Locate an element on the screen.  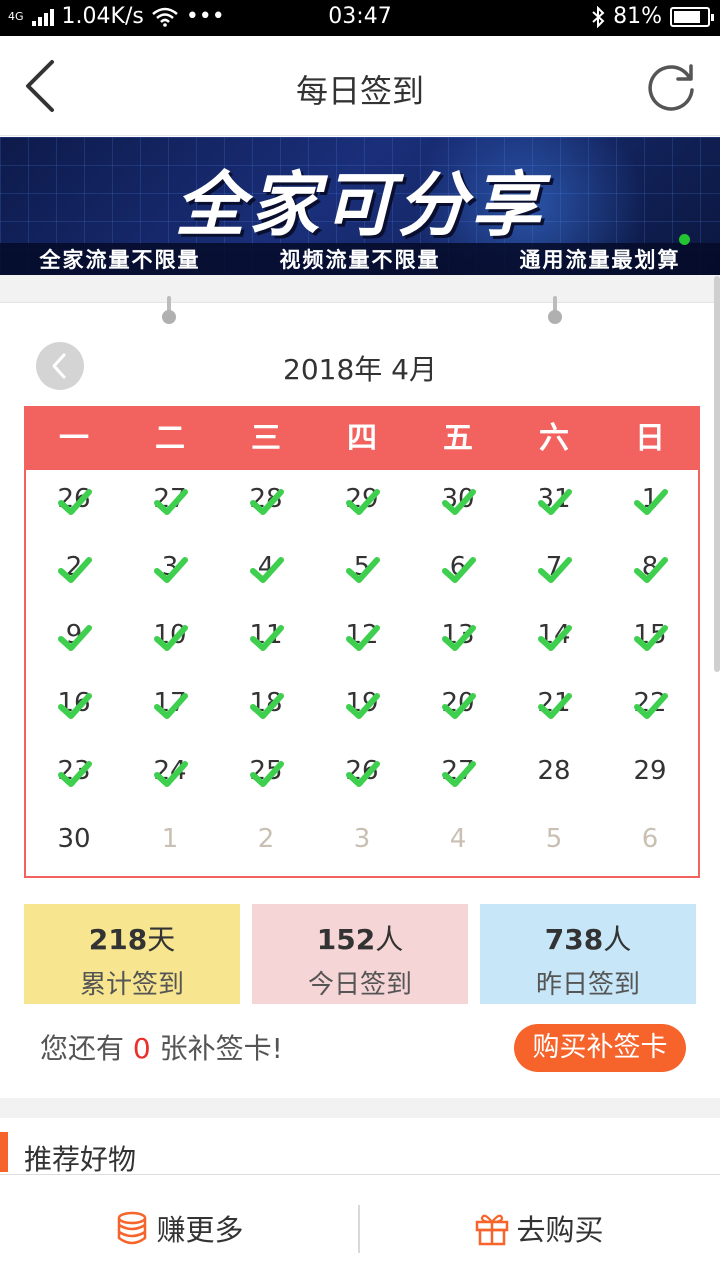
banner-tagline: 视频流量不限量 is located at coordinates (360, 260).